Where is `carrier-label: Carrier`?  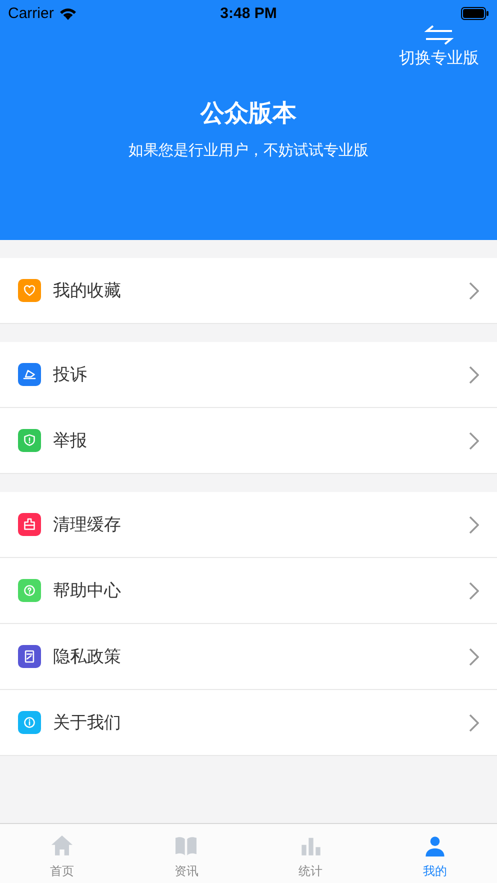 carrier-label: Carrier is located at coordinates (31, 13).